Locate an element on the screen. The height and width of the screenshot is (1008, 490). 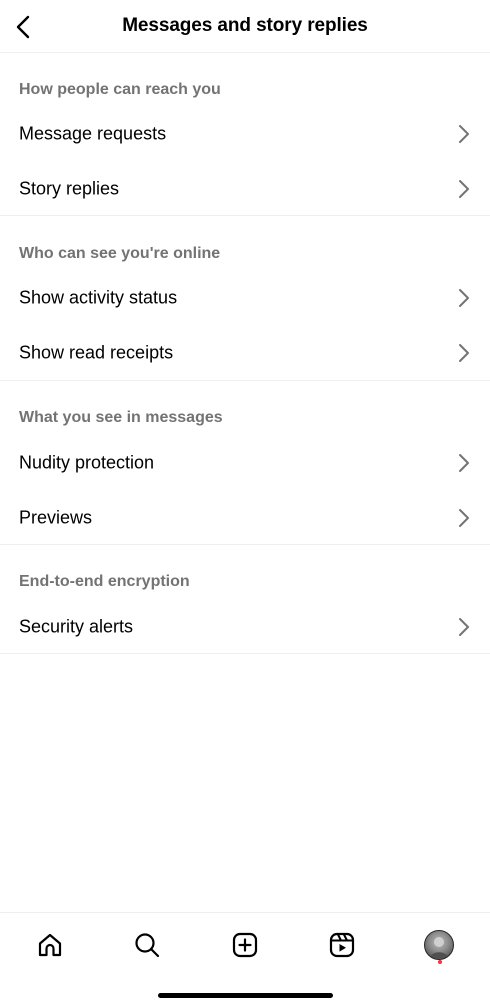
row-label: Previews is located at coordinates (56, 517).